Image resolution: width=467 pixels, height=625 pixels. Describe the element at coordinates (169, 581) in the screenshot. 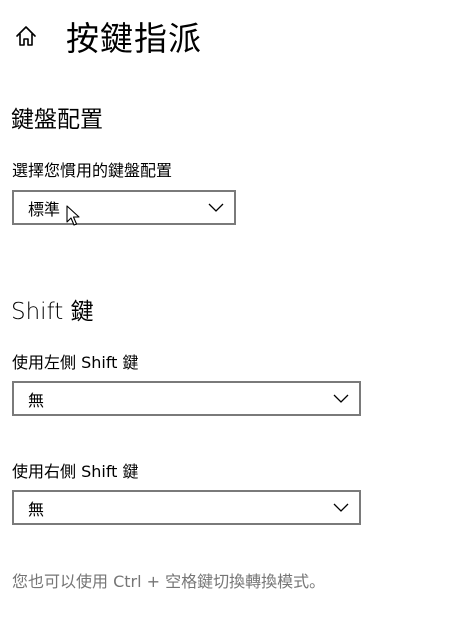

I see `hint-text: 您也可以使用 Ctrl + 空格鍵切換轉換模式。` at that location.